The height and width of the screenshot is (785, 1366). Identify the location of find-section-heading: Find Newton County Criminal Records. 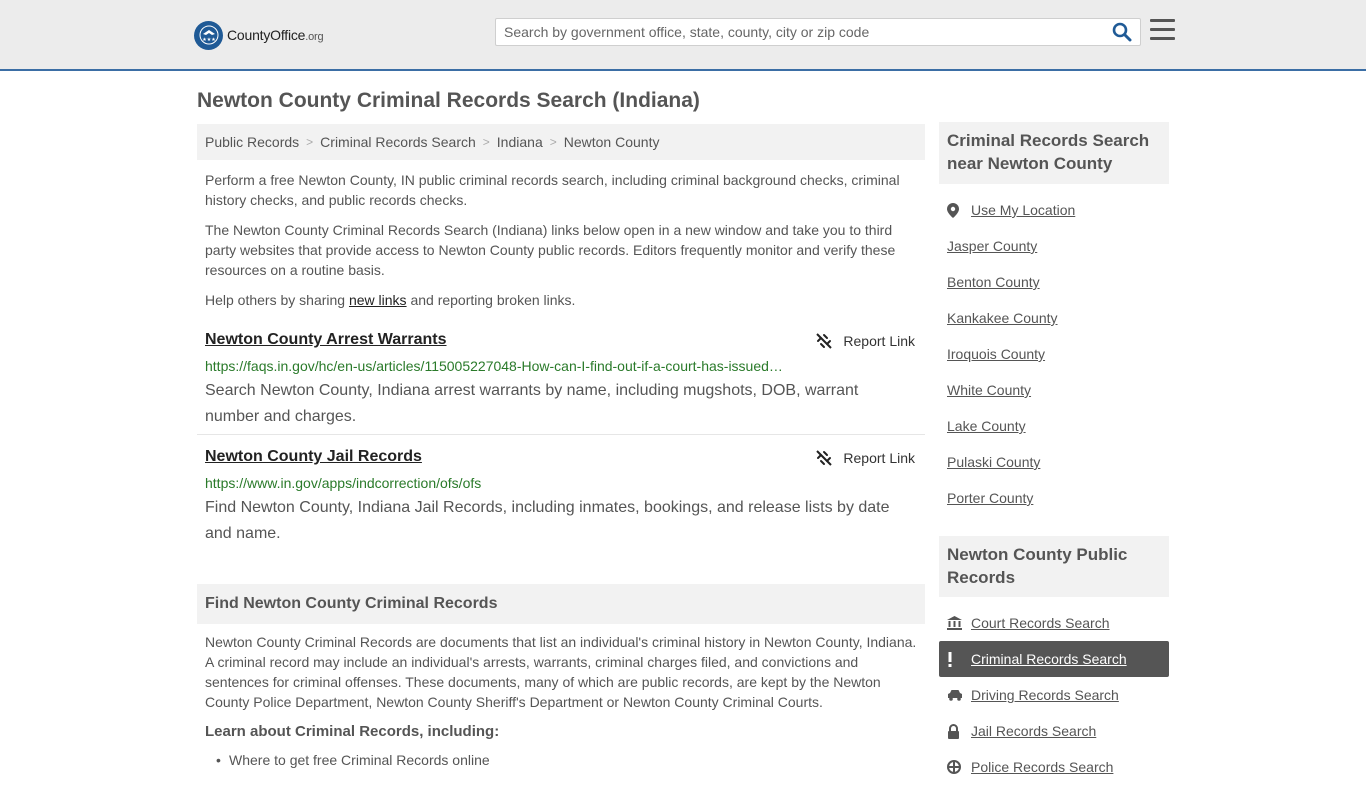
(561, 604).